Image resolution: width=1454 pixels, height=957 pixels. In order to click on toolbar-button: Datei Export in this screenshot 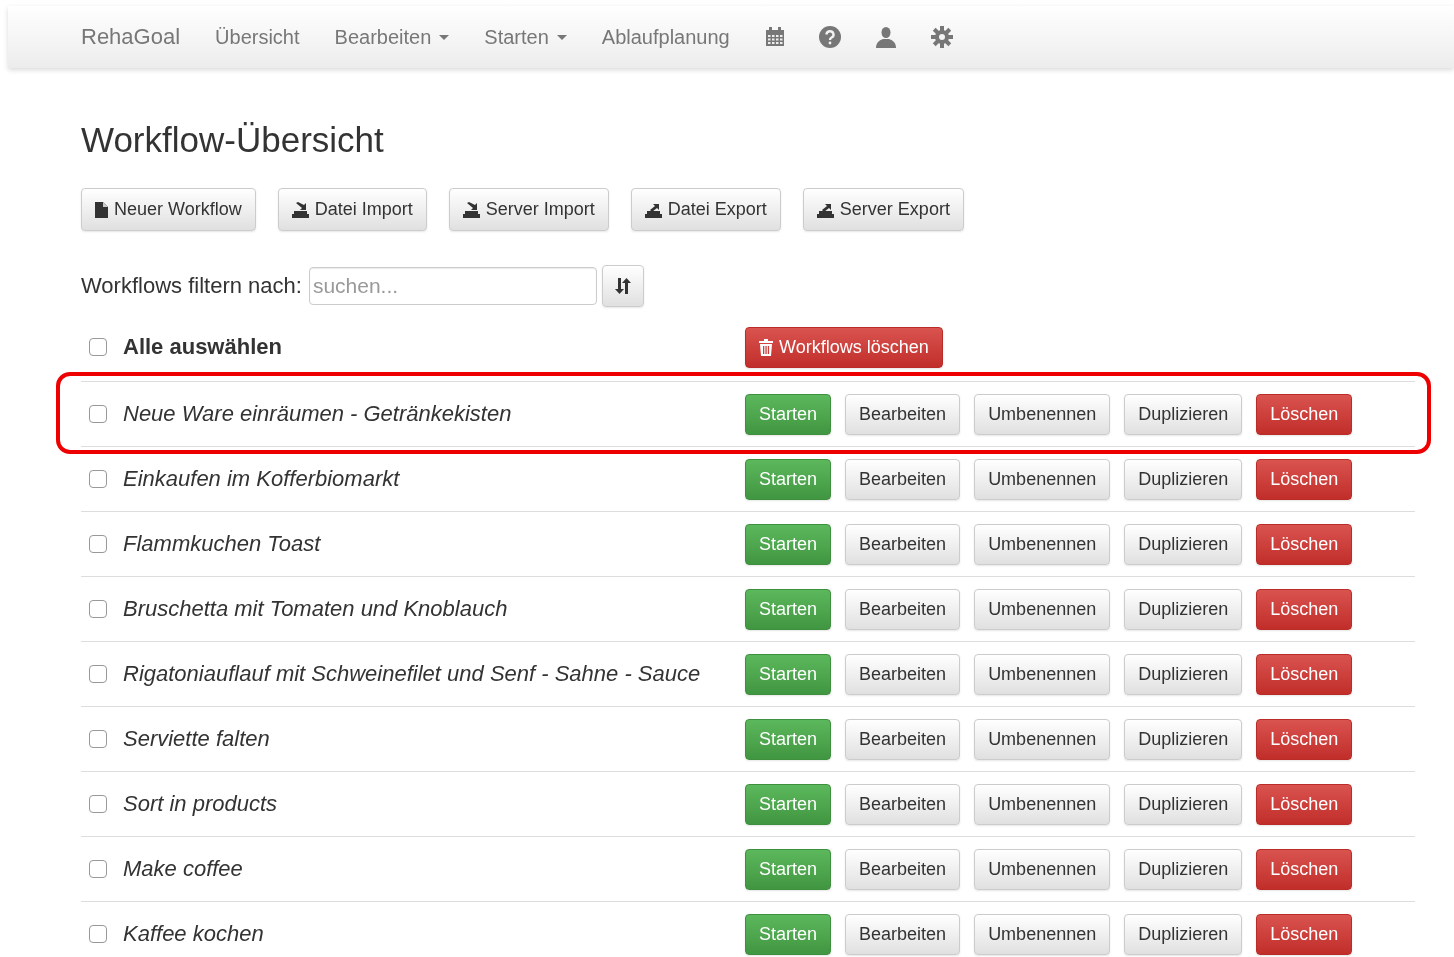, I will do `click(705, 209)`.